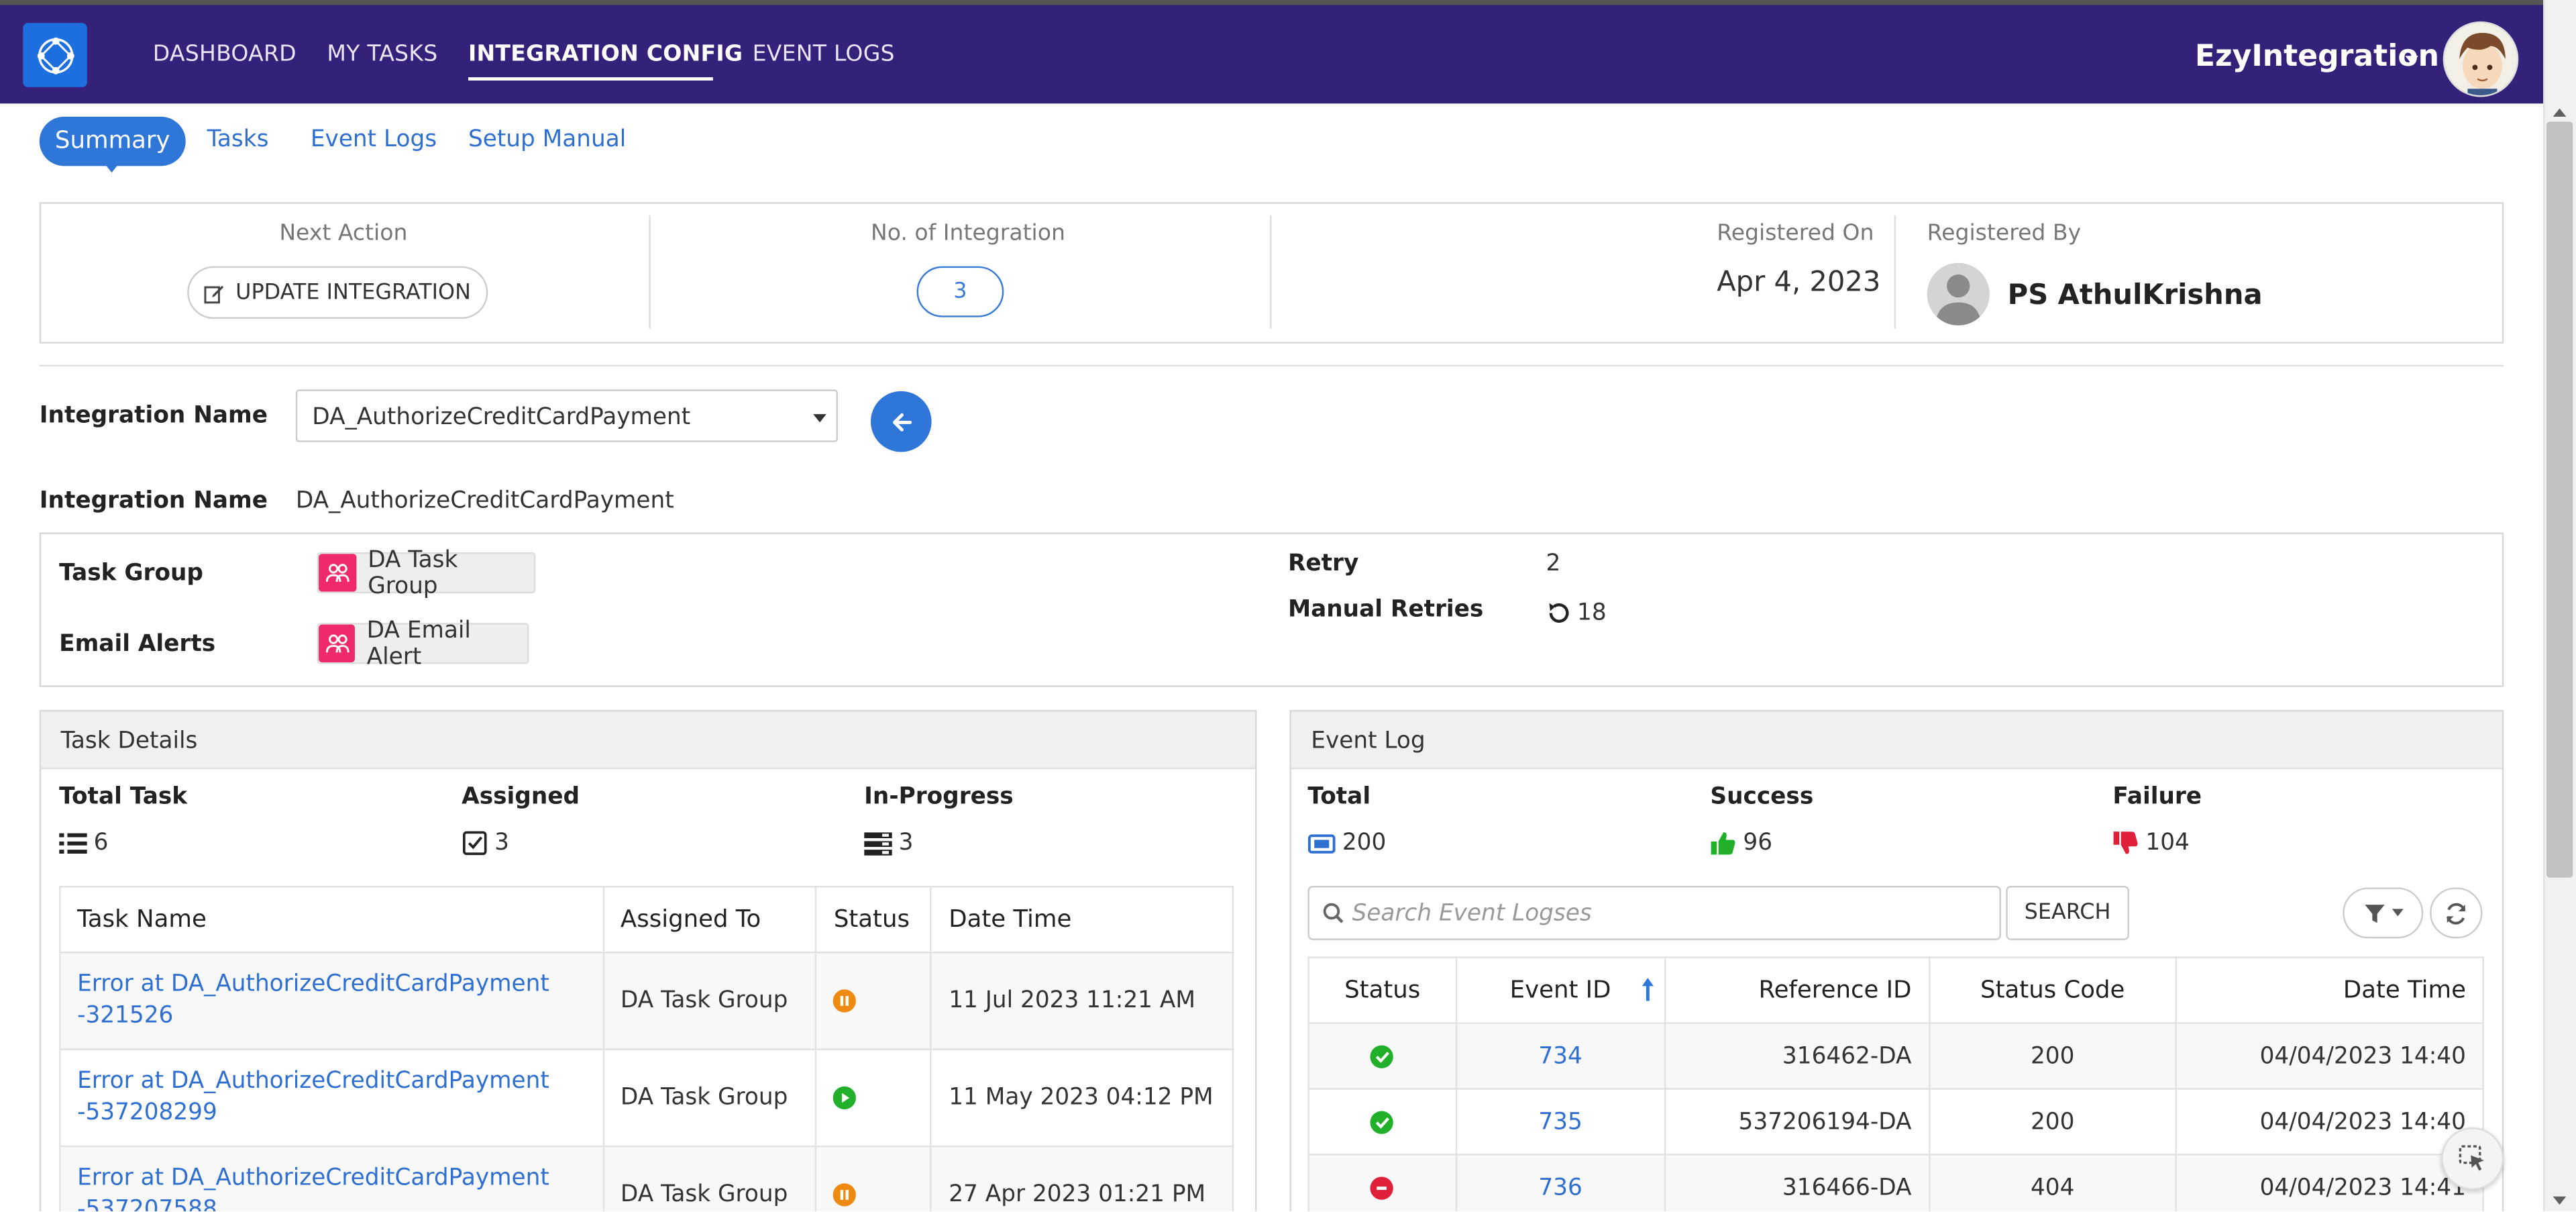 Image resolution: width=2576 pixels, height=1212 pixels. I want to click on checkbox-icon, so click(475, 843).